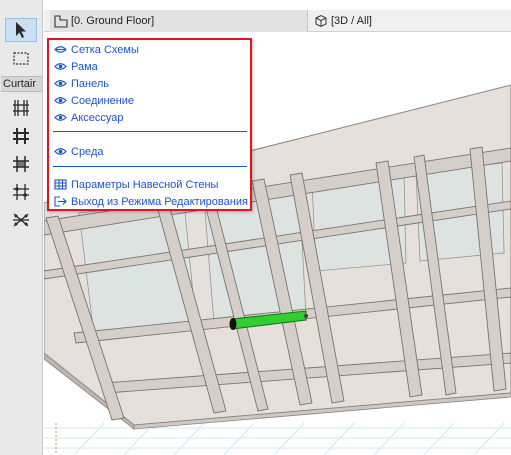 This screenshot has width=511, height=455. What do you see at coordinates (145, 184) in the screenshot?
I see `menu-item-label: Параметры Навесной Стены` at bounding box center [145, 184].